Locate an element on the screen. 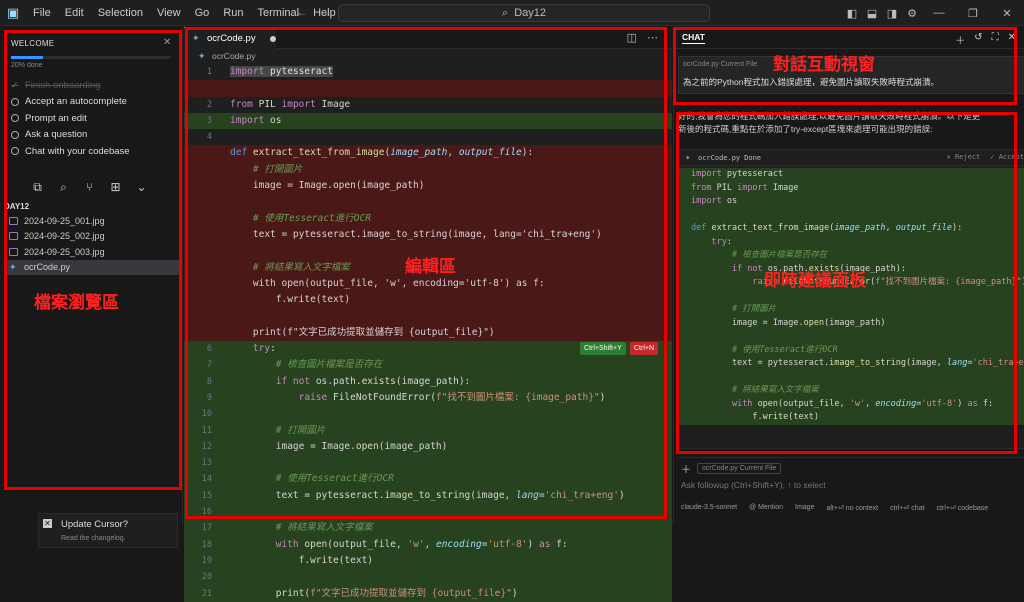 The height and width of the screenshot is (602, 1024). context-chips: ＋ ocrCode.py Current File is located at coordinates (731, 468).